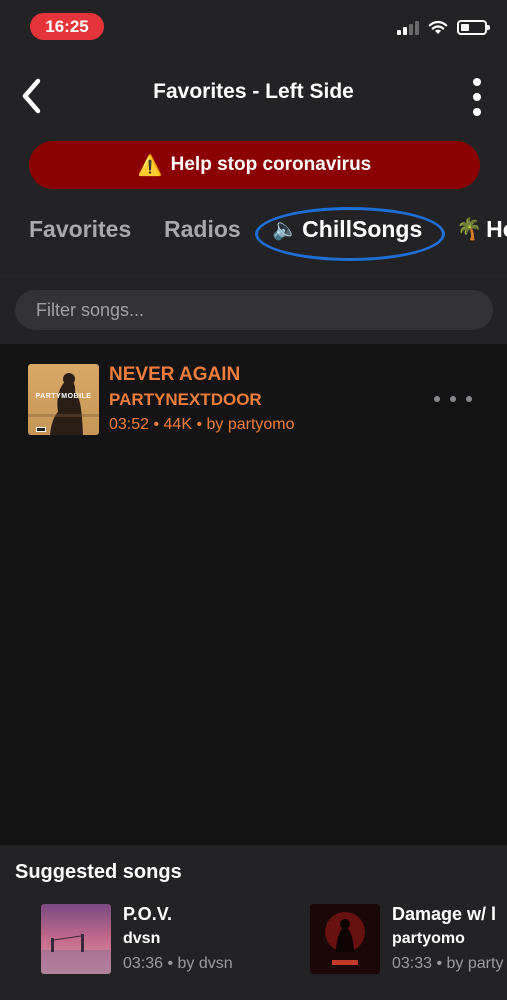  What do you see at coordinates (477, 97) in the screenshot?
I see `more-options-button` at bounding box center [477, 97].